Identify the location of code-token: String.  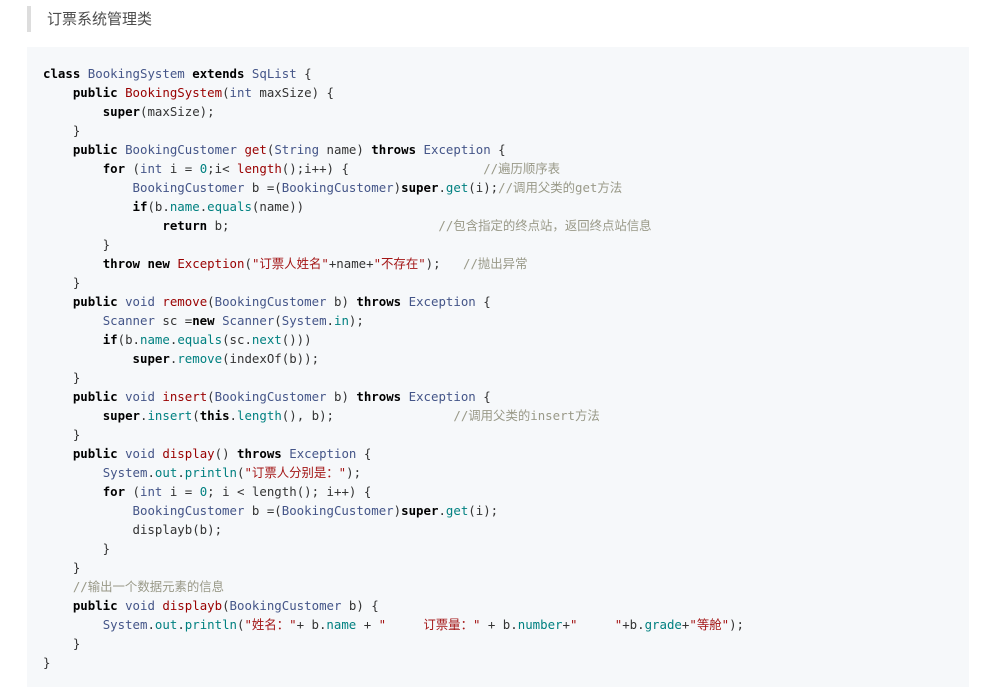
(297, 149).